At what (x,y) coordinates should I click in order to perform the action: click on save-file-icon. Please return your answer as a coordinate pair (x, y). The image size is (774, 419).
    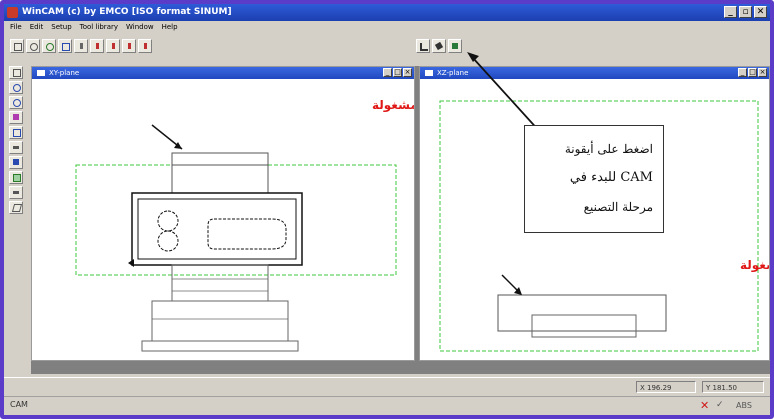
    Looking at the image, I should click on (50, 47).